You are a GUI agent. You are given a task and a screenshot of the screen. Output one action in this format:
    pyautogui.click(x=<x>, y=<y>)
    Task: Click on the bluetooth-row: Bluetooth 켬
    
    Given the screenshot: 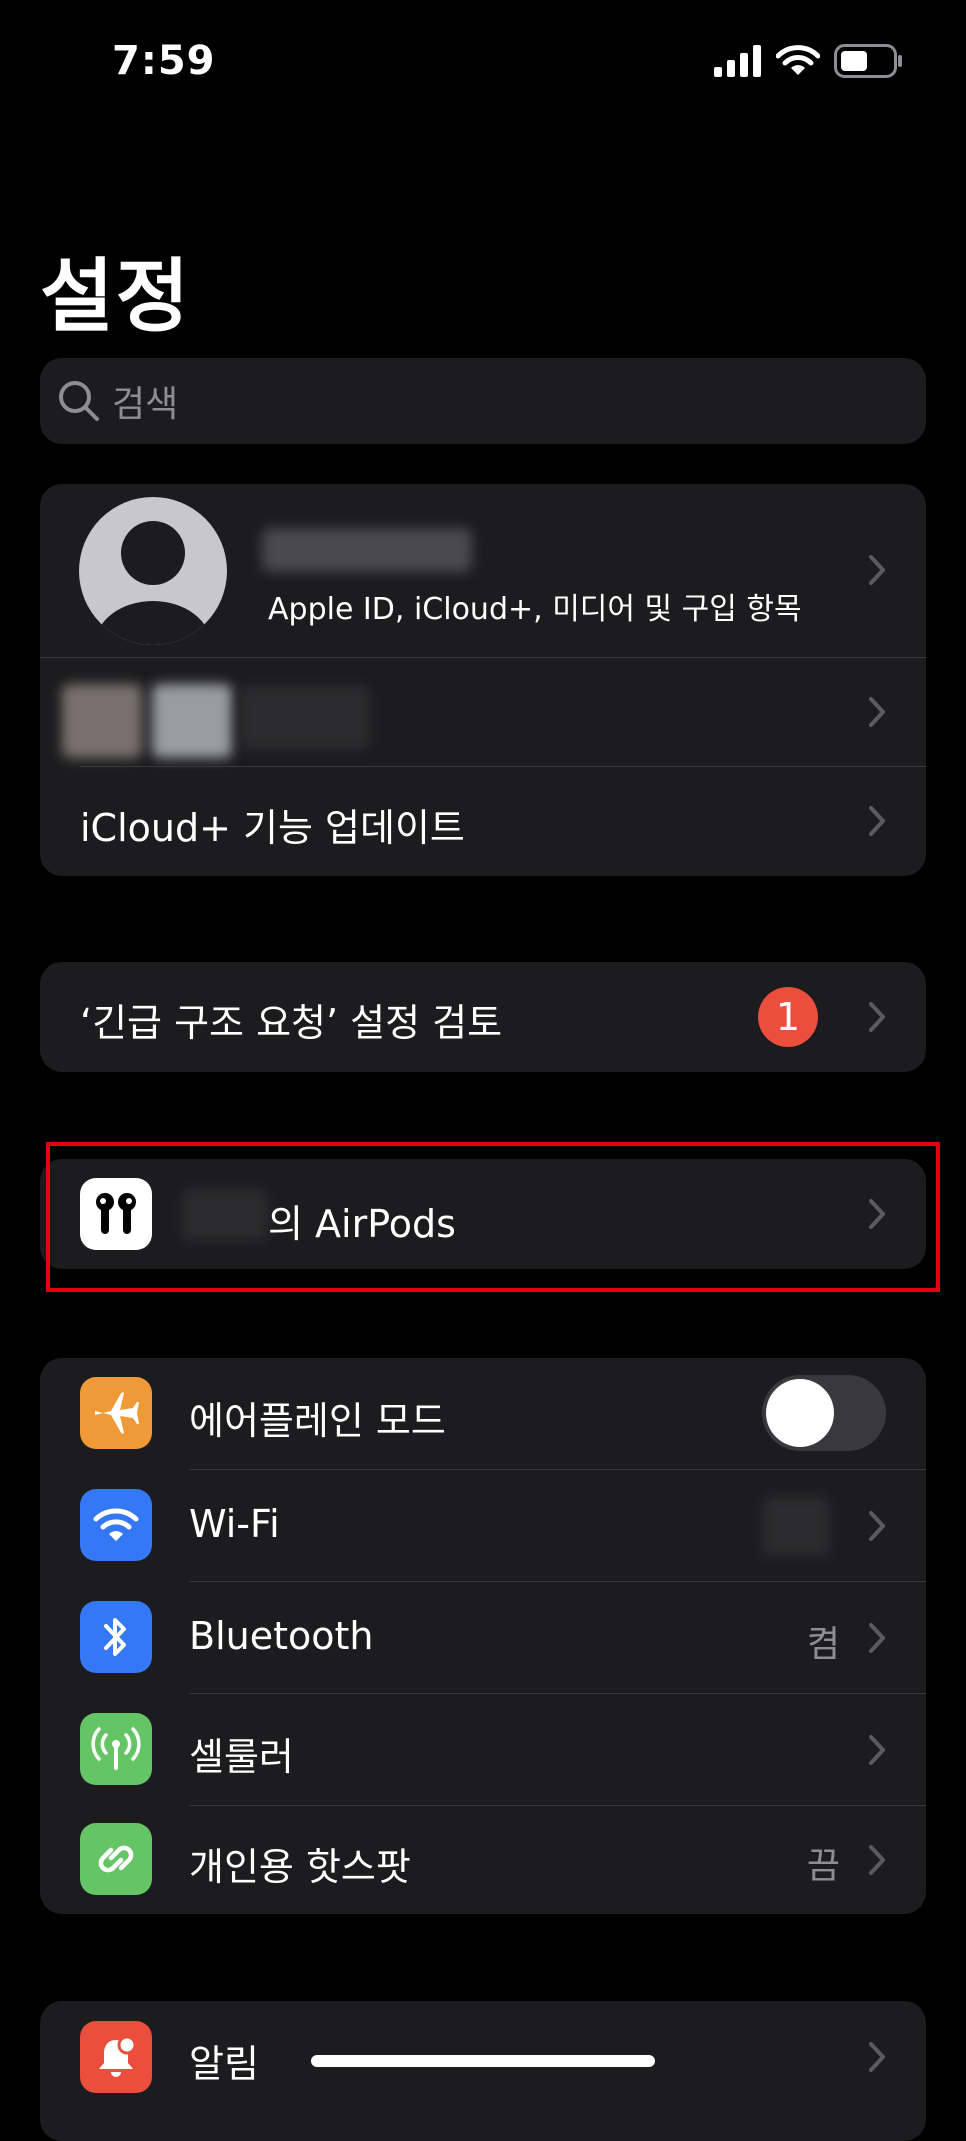 What is the action you would take?
    pyautogui.click(x=483, y=1637)
    